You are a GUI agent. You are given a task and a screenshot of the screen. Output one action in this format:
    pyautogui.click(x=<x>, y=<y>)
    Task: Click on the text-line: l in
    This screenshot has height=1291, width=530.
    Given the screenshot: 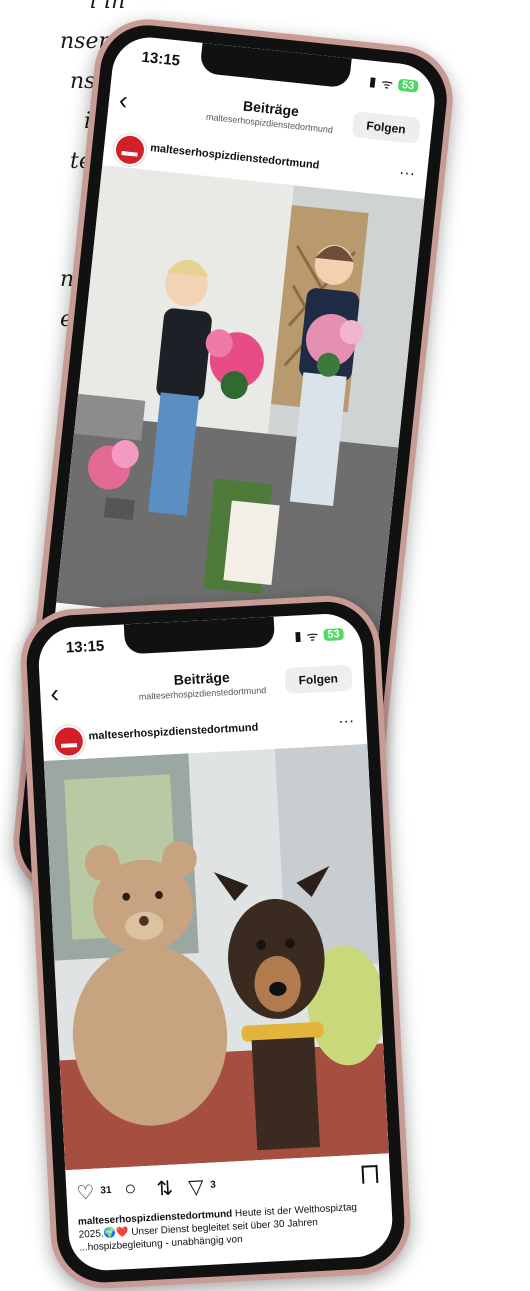 What is the action you would take?
    pyautogui.click(x=108, y=7)
    